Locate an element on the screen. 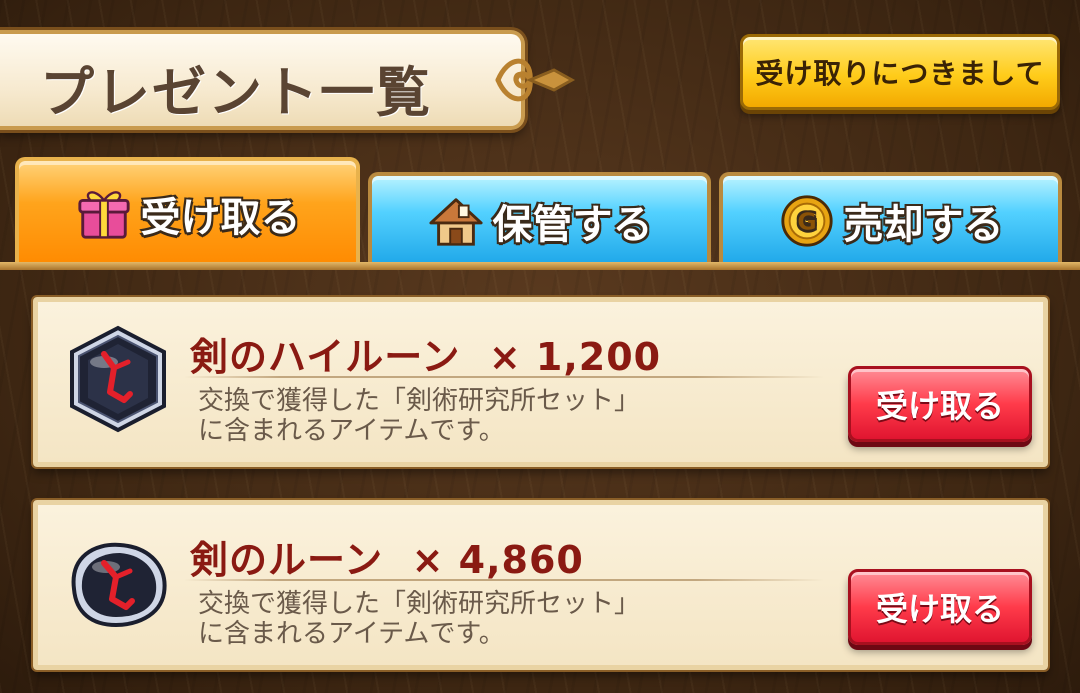 This screenshot has width=1080, height=693. item-quantity: × 1,200 is located at coordinates (575, 357).